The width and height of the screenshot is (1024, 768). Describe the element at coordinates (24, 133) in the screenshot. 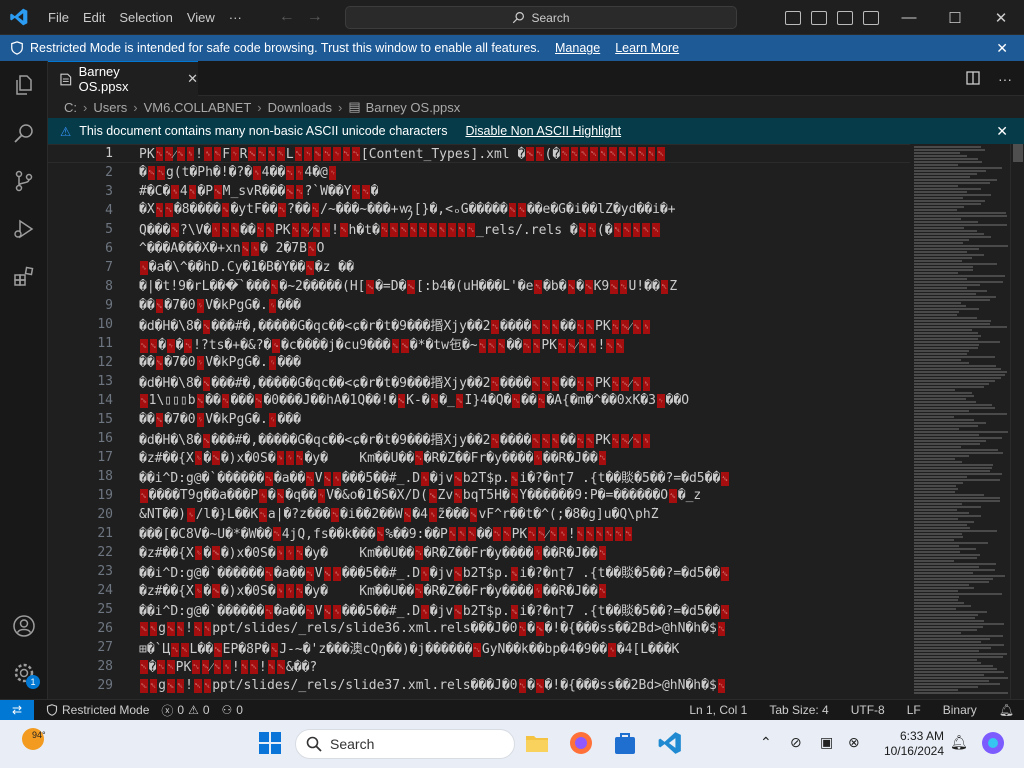

I see `search-sidebar-icon` at that location.